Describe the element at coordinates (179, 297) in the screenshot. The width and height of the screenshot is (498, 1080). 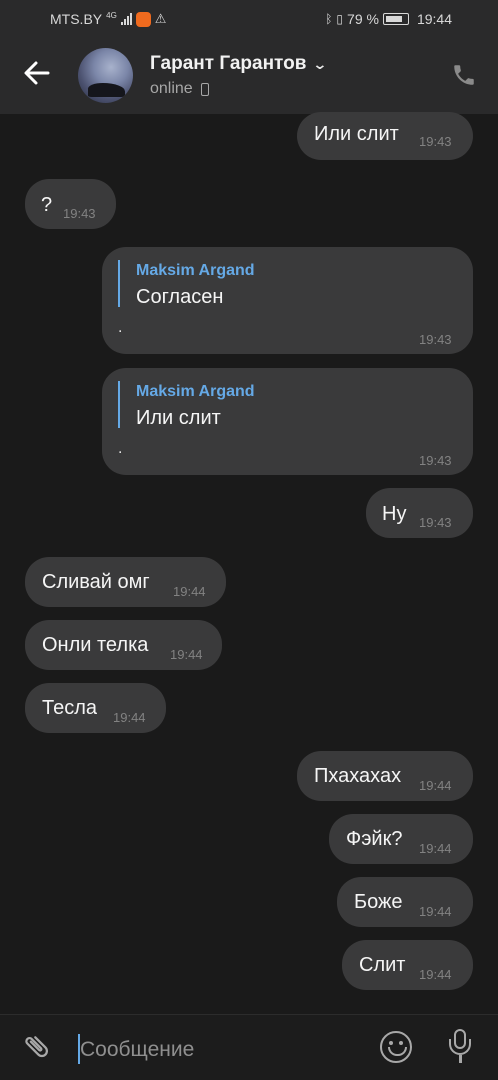
I see `reply-quote-text: Согласен` at that location.